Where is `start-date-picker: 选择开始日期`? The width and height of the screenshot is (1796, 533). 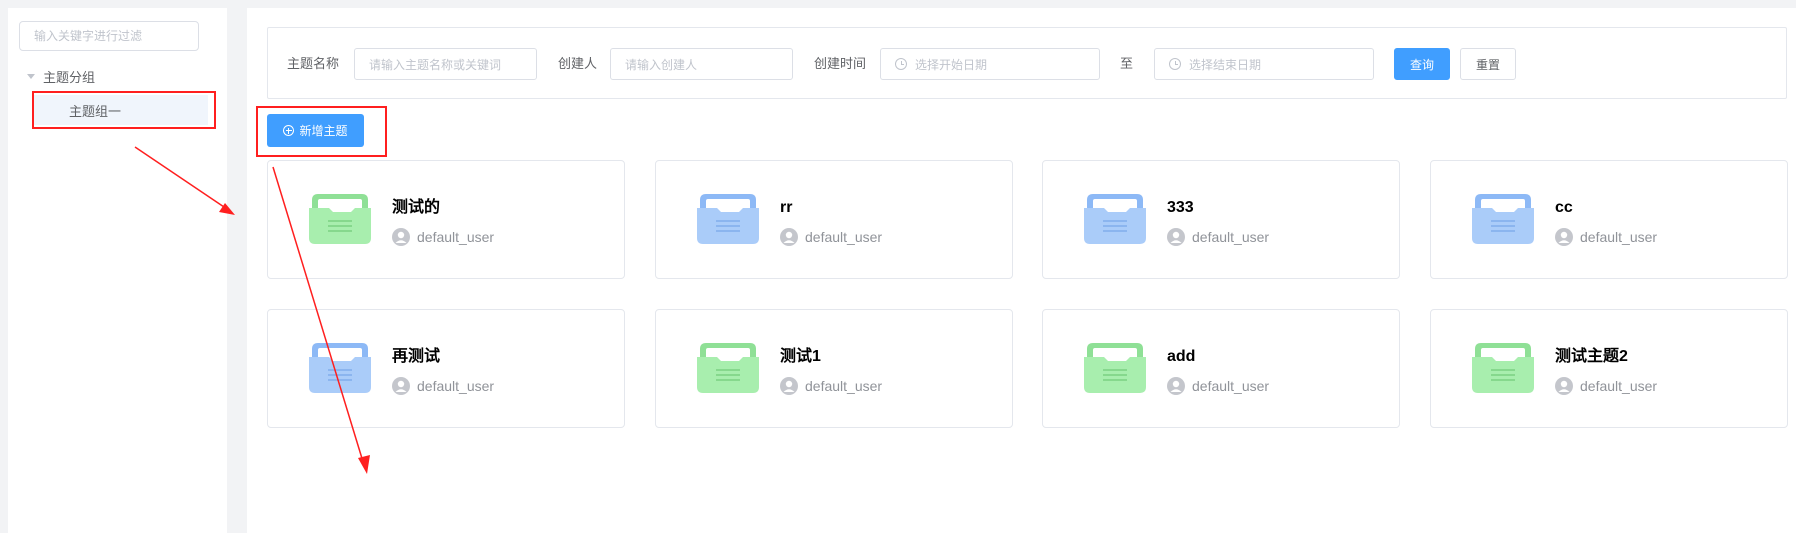 start-date-picker: 选择开始日期 is located at coordinates (990, 64).